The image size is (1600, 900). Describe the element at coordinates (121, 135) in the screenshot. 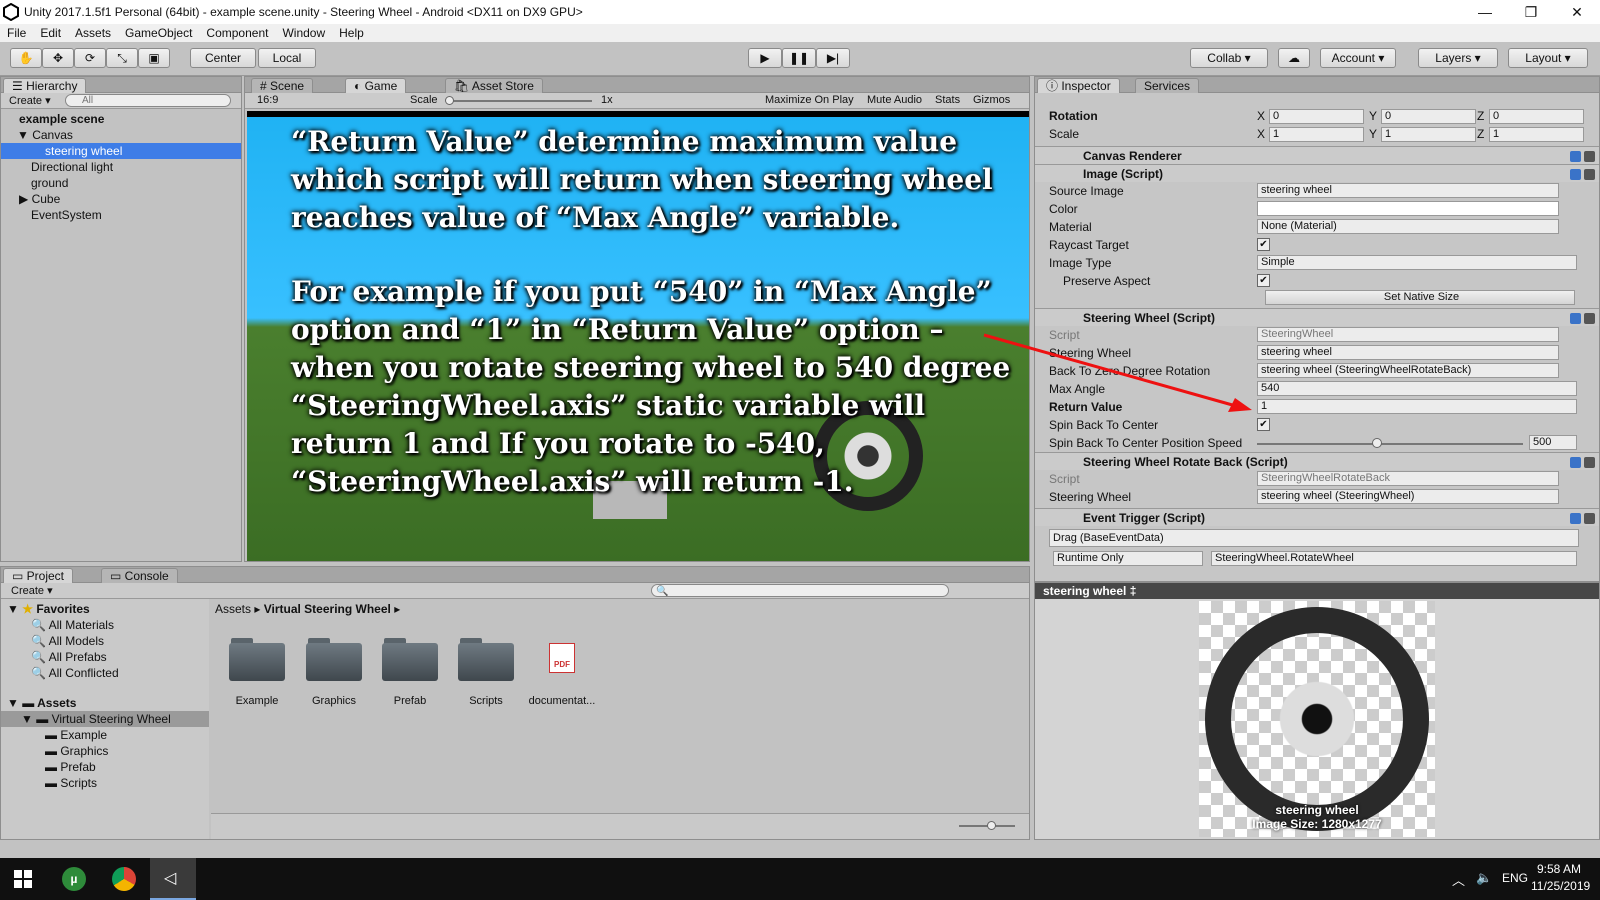

I see `tree-item-canvas: ▼ Canvas` at that location.